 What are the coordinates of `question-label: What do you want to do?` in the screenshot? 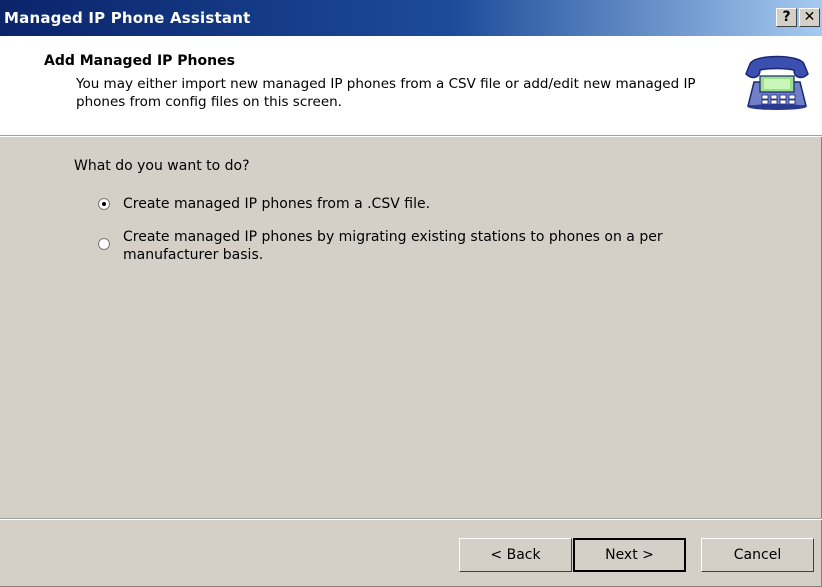 It's located at (162, 166).